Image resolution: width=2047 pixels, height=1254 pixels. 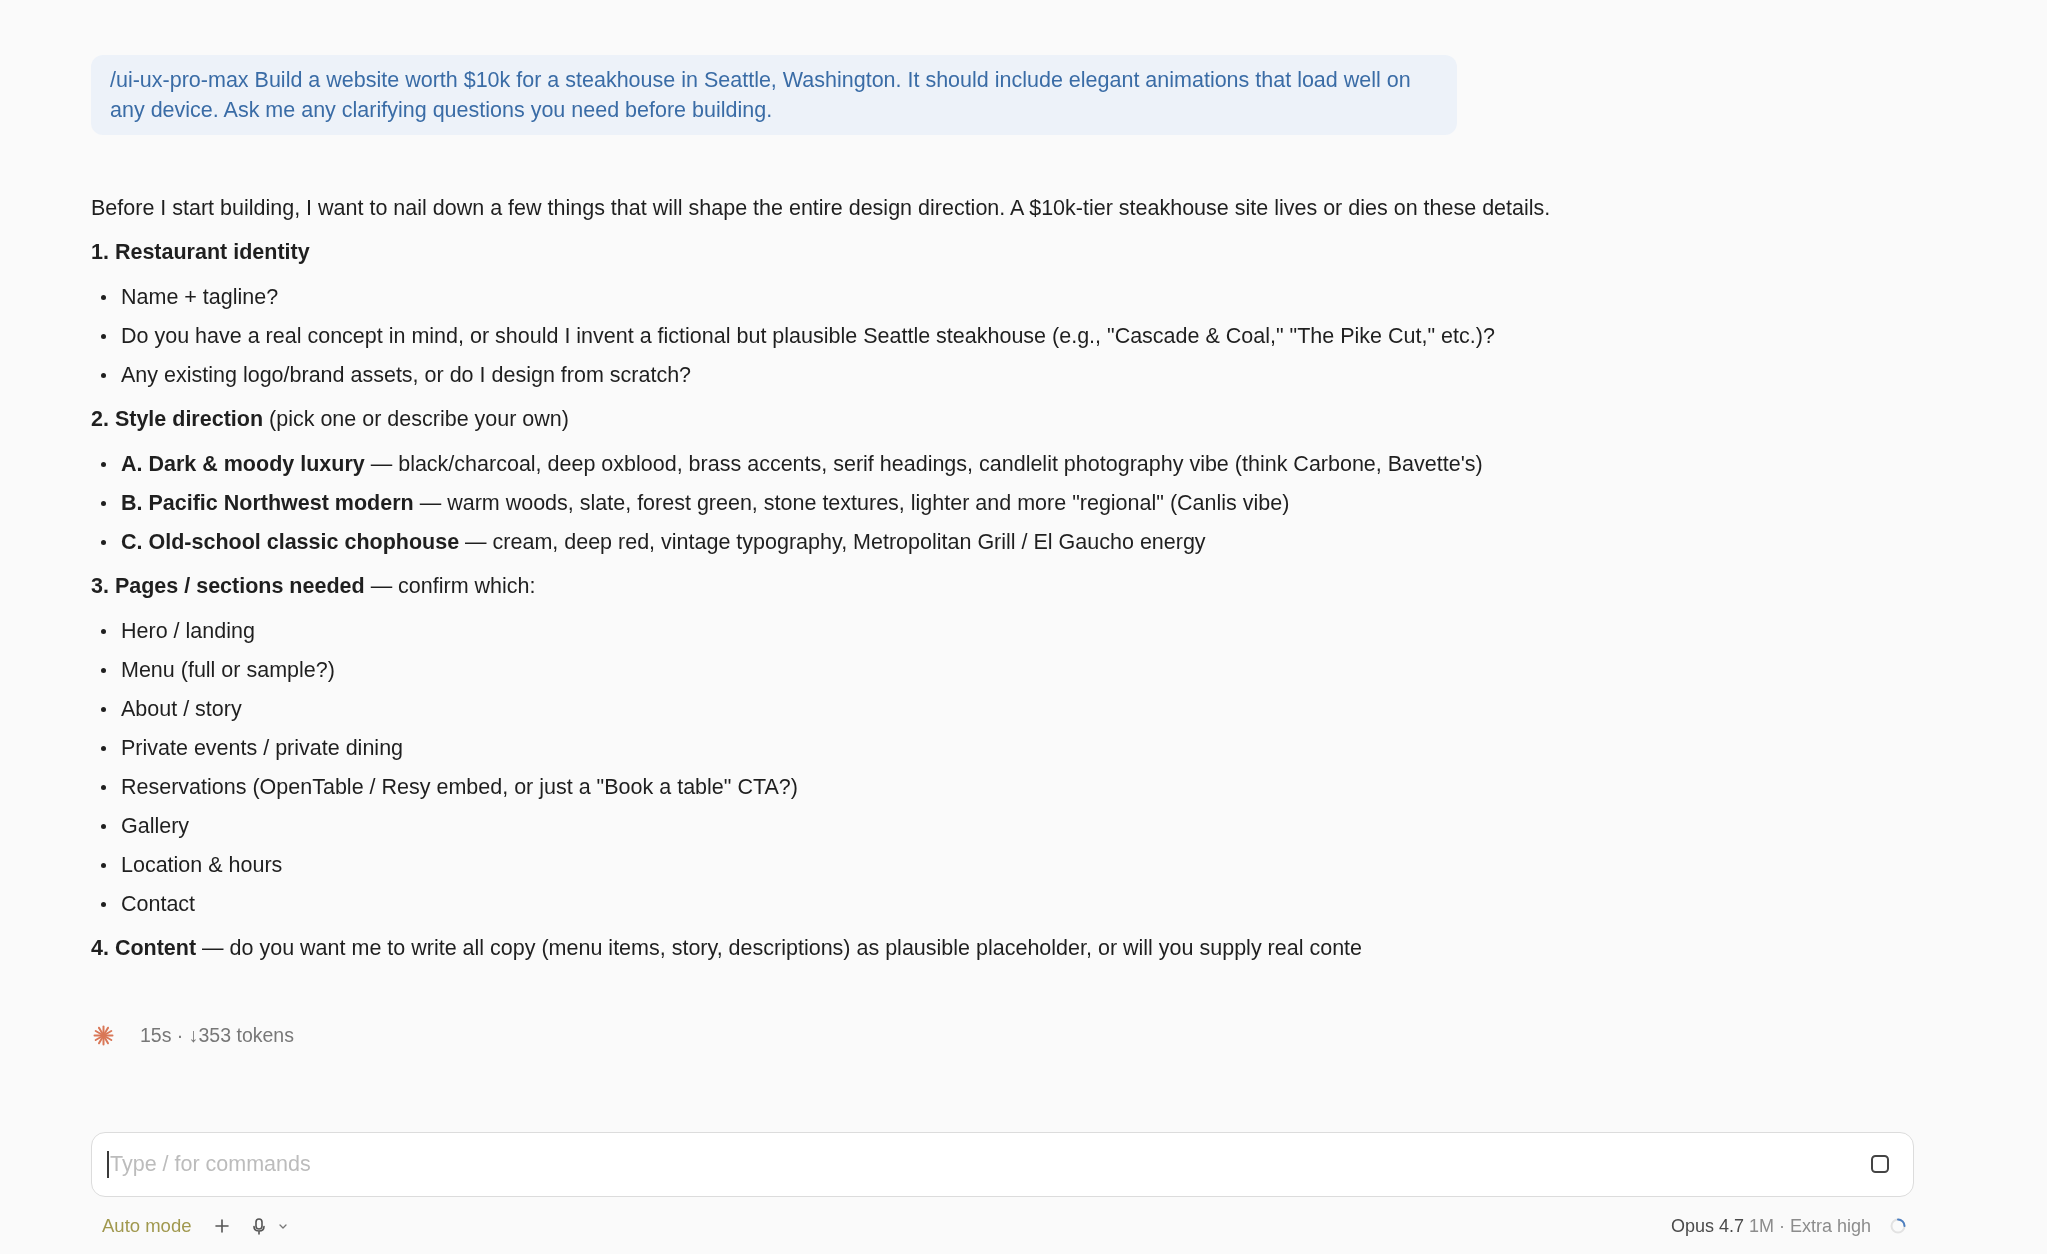 I want to click on list-item-text: B. Pacific Northwest modern — warm woods, slate, forest green, stone textures, lighter and more "regional" (Canlis vibe), so click(x=705, y=503).